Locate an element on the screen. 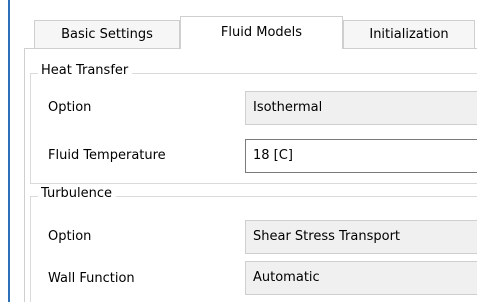  fluid-temperature-label: Fluid Temperature is located at coordinates (107, 155).